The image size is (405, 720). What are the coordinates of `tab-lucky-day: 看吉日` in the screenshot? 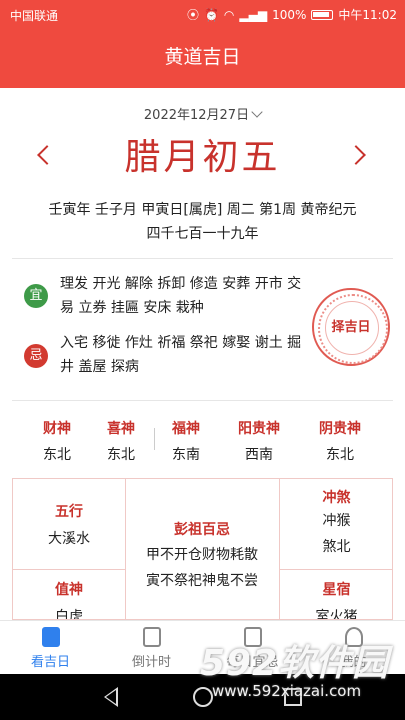 It's located at (50, 648).